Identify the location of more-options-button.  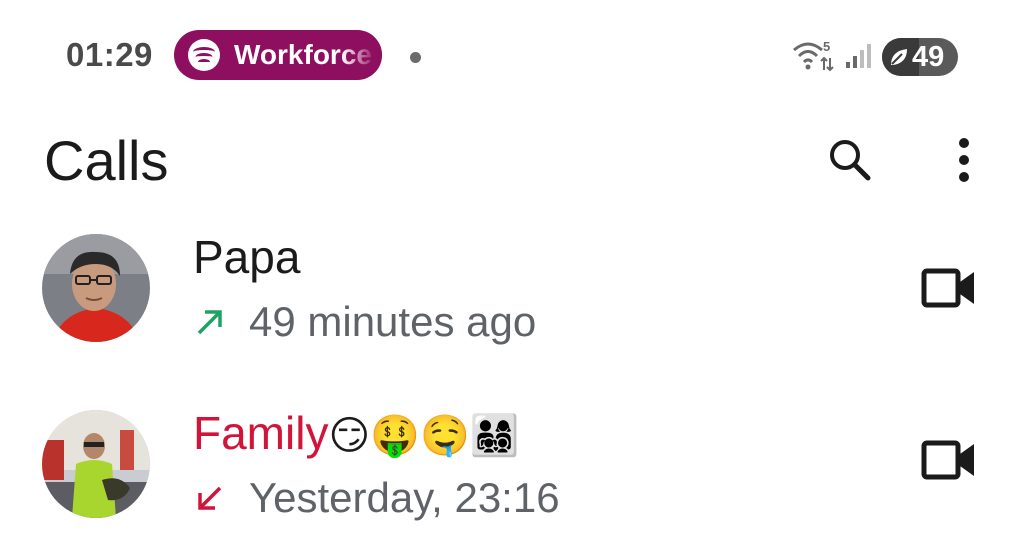
(964, 160).